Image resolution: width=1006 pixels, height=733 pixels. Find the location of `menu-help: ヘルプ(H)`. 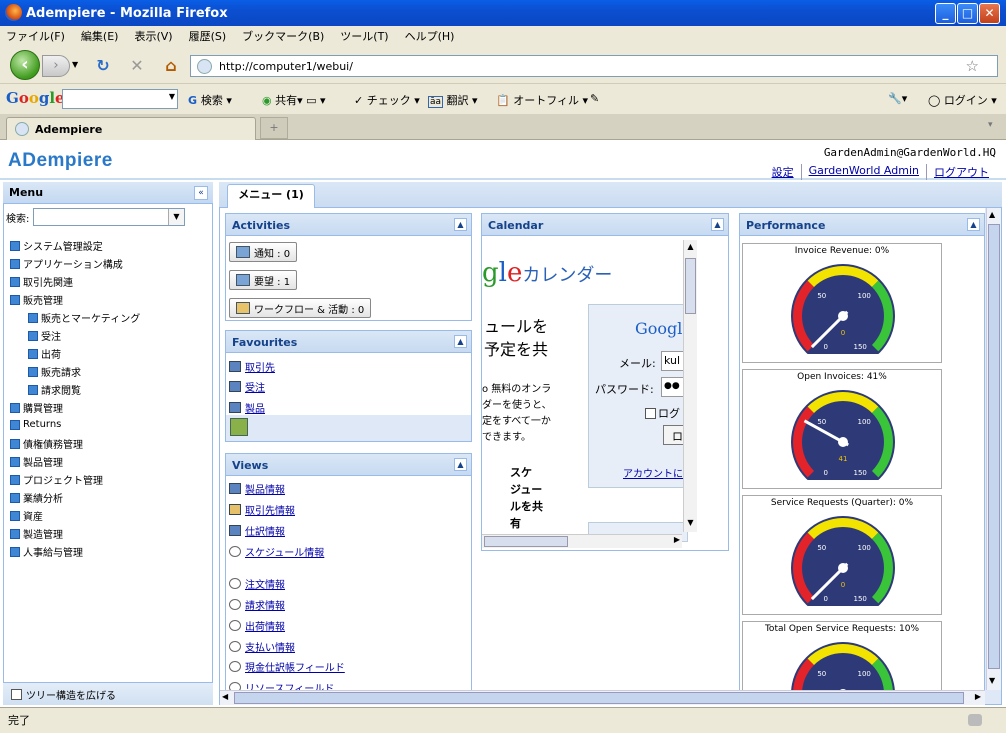

menu-help: ヘルプ(H) is located at coordinates (430, 36).